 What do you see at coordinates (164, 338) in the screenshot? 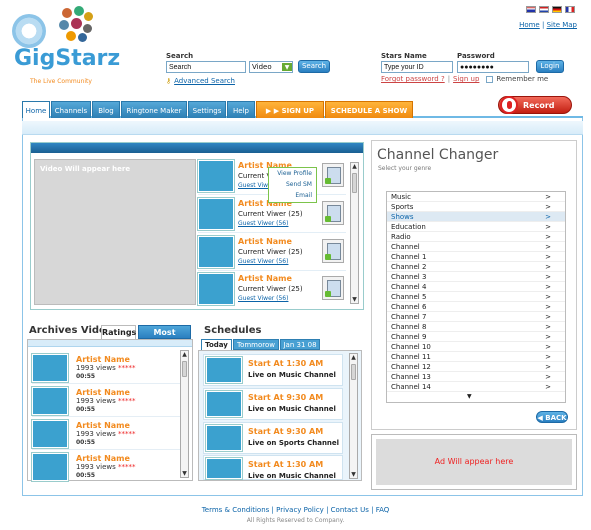
I see `tab-most-viewed: Most Viewed` at bounding box center [164, 338].